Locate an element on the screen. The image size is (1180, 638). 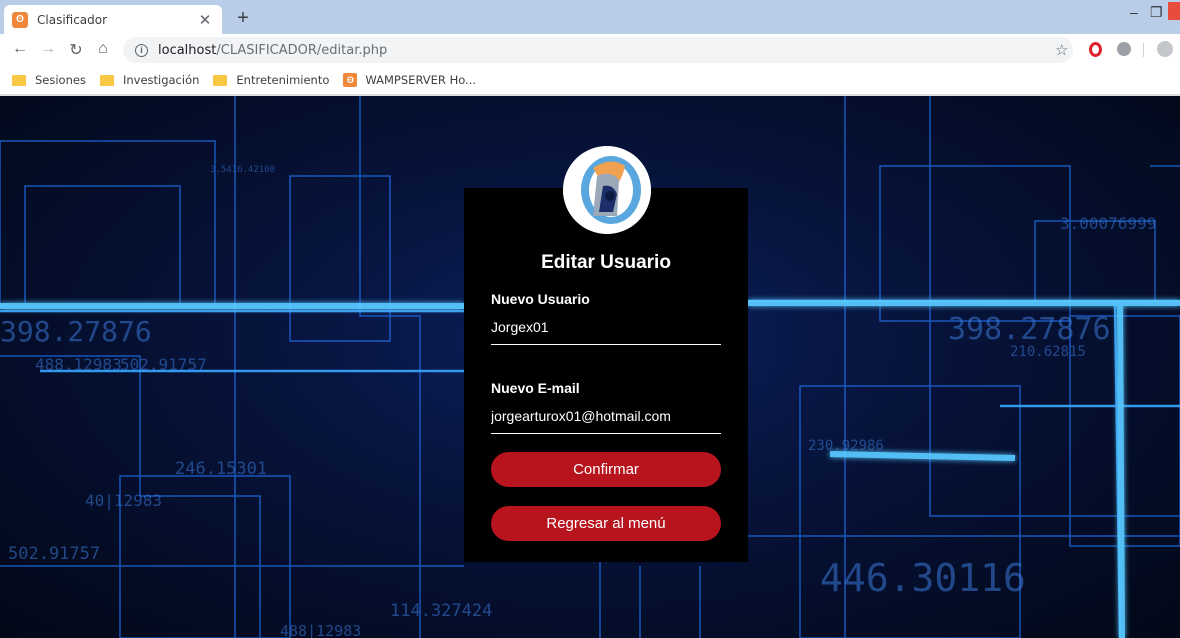
restore-window-button: ❐ is located at coordinates (1156, 12).